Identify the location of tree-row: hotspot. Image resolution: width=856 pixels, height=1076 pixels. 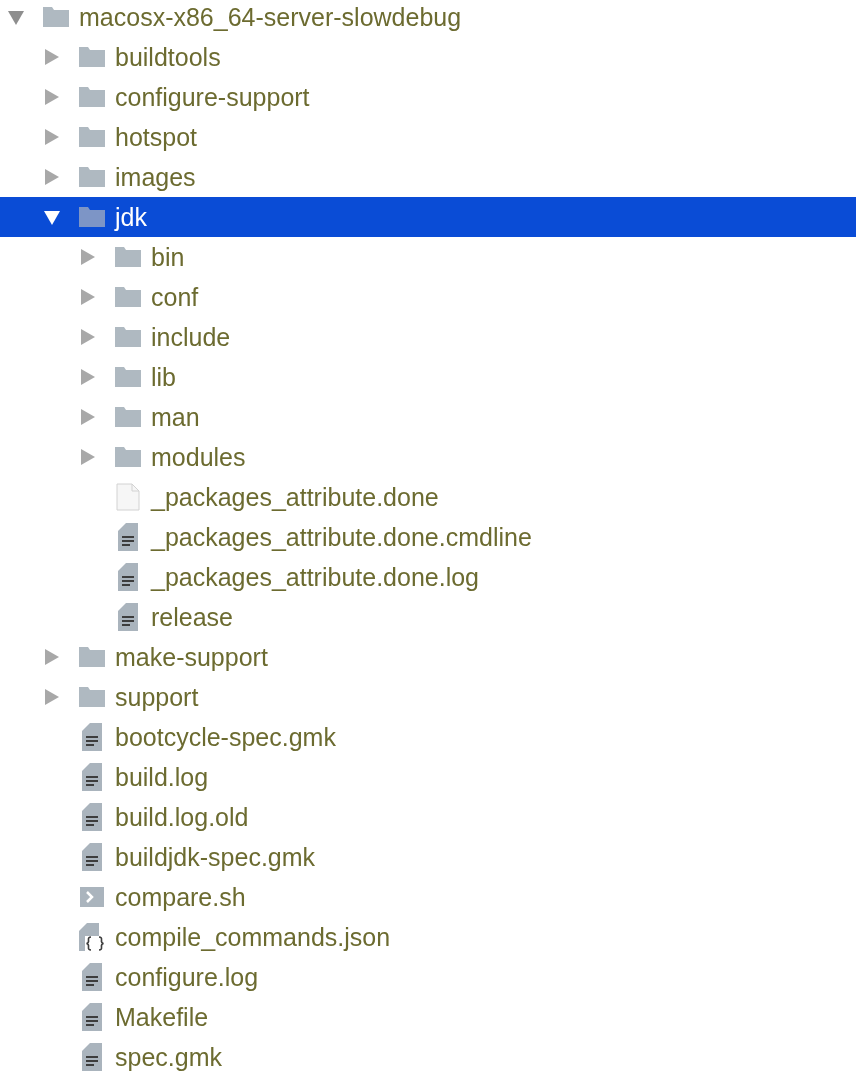
(428, 137).